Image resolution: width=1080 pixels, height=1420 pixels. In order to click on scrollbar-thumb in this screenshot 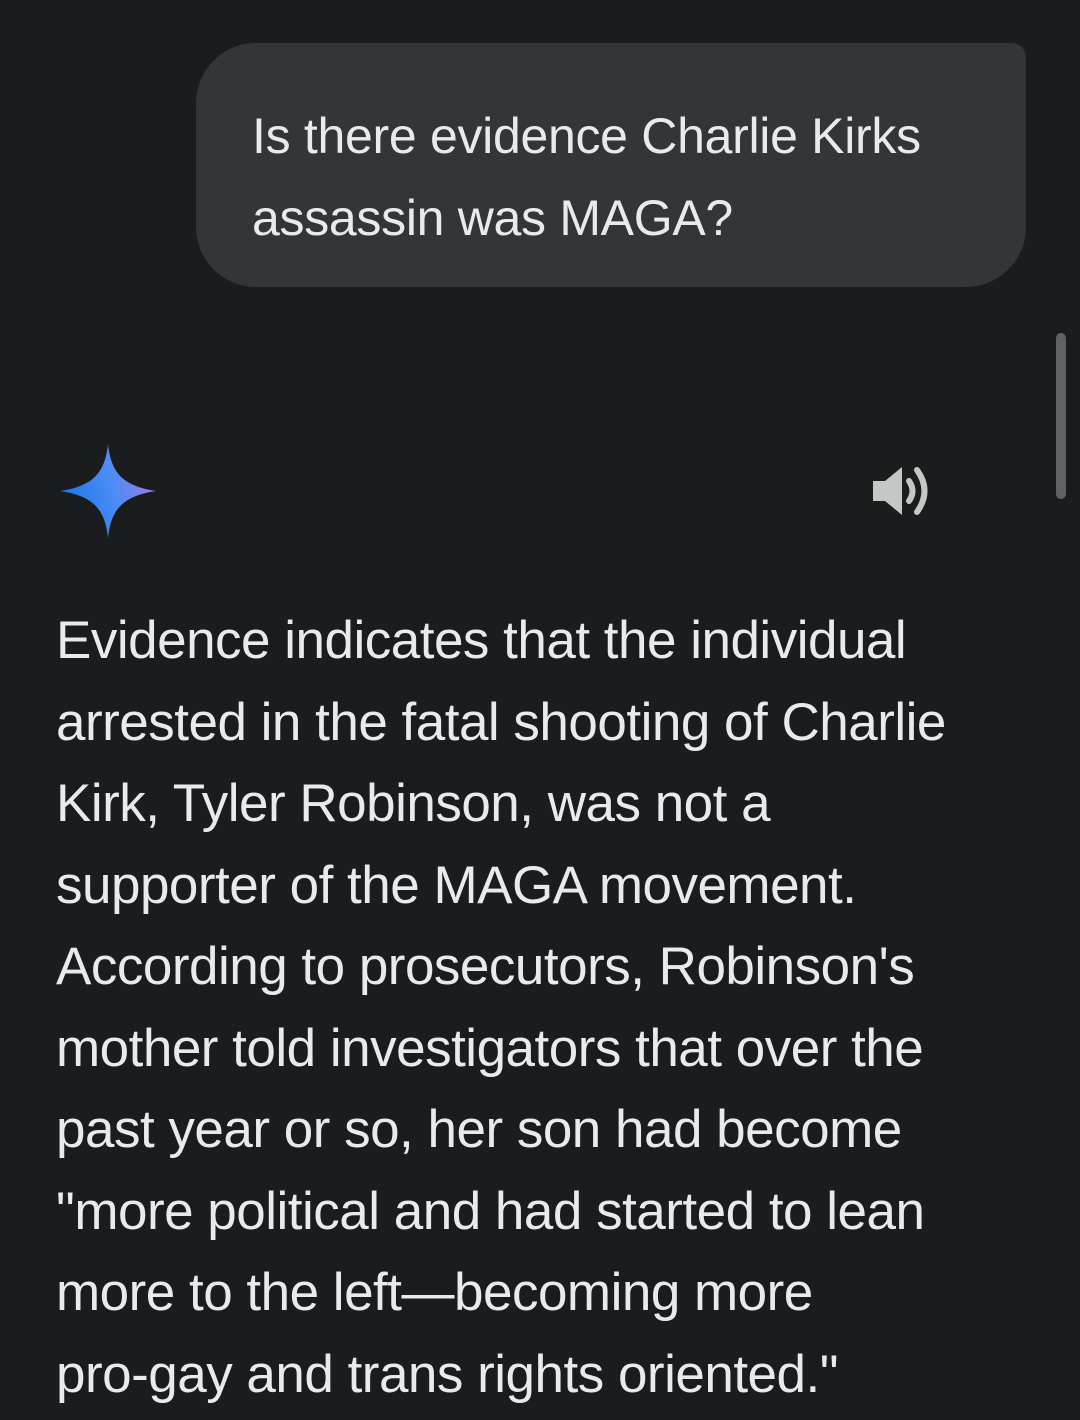, I will do `click(1061, 416)`.